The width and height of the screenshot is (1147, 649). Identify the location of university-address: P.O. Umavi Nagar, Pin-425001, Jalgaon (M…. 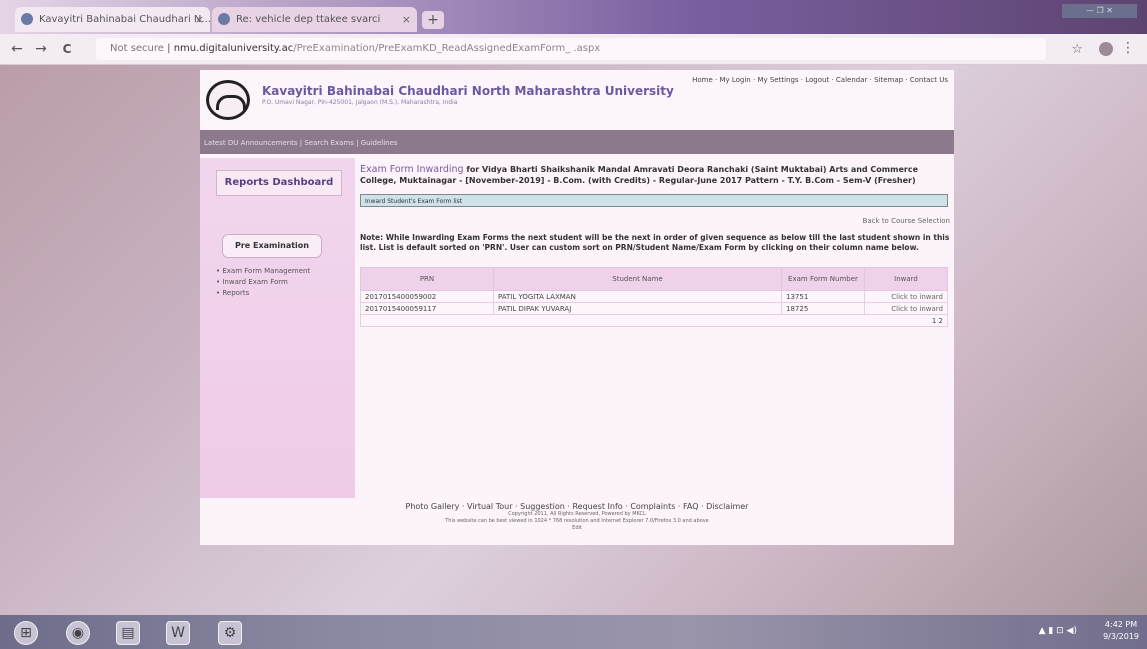
(360, 102).